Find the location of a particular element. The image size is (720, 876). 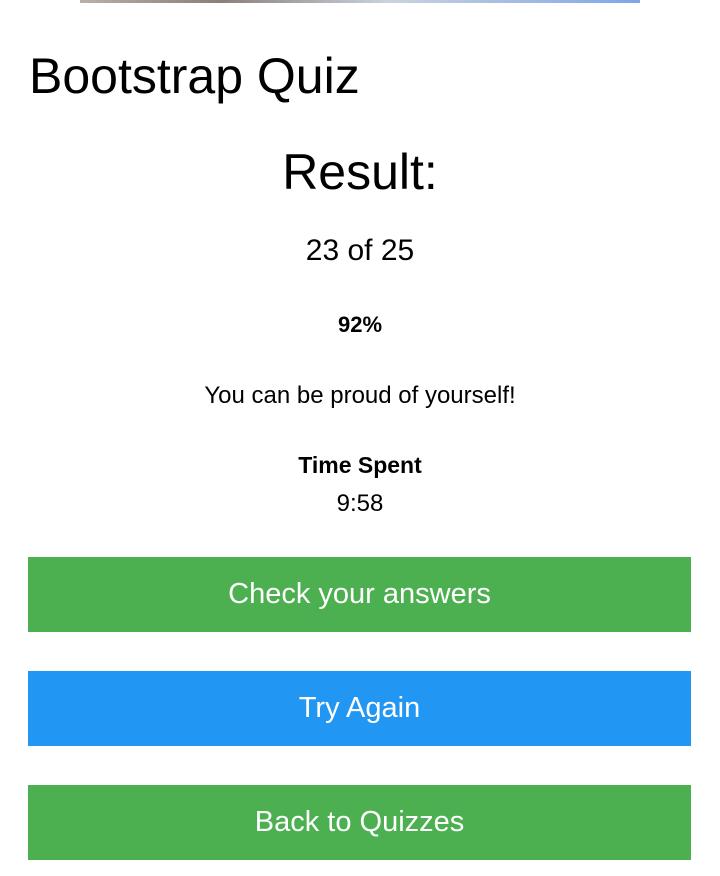

try-again-button: Try Again is located at coordinates (359, 708).